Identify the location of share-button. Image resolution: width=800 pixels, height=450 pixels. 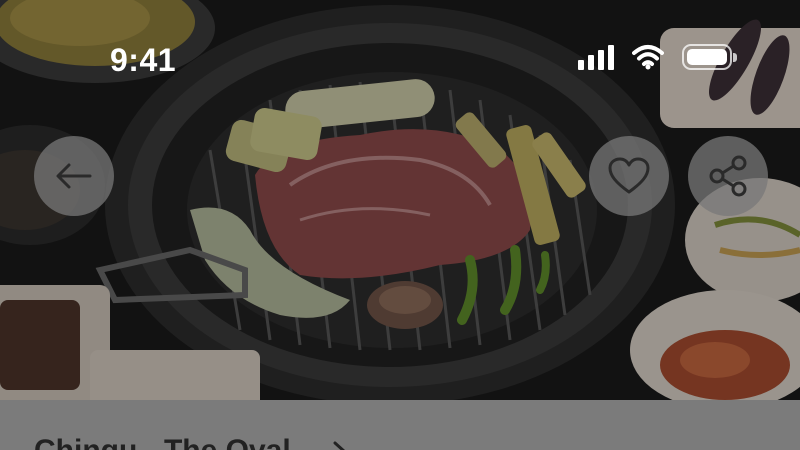
(728, 176).